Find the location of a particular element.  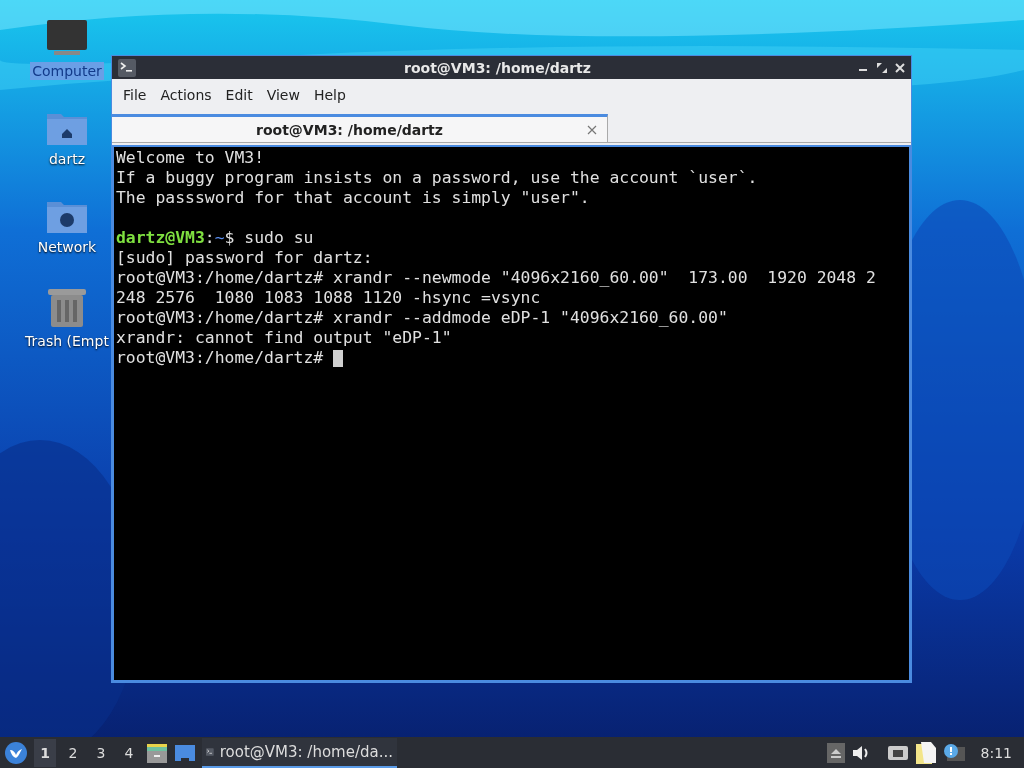

terminal-line: Welcome to VM3! is located at coordinates (190, 157).